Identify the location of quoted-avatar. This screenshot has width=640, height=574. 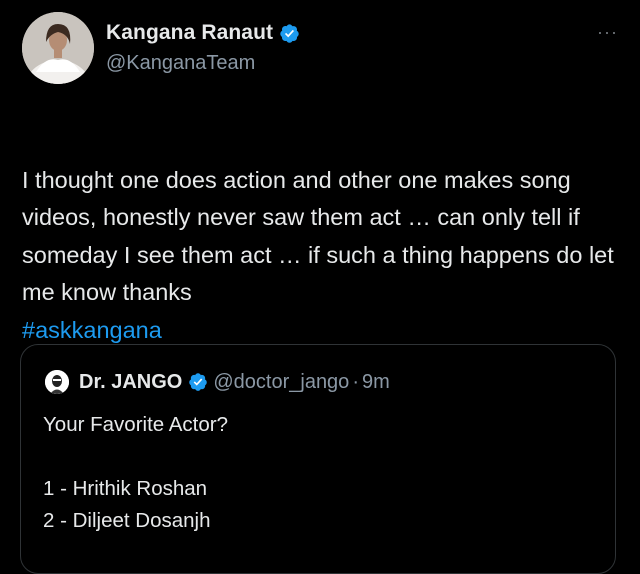
(57, 382).